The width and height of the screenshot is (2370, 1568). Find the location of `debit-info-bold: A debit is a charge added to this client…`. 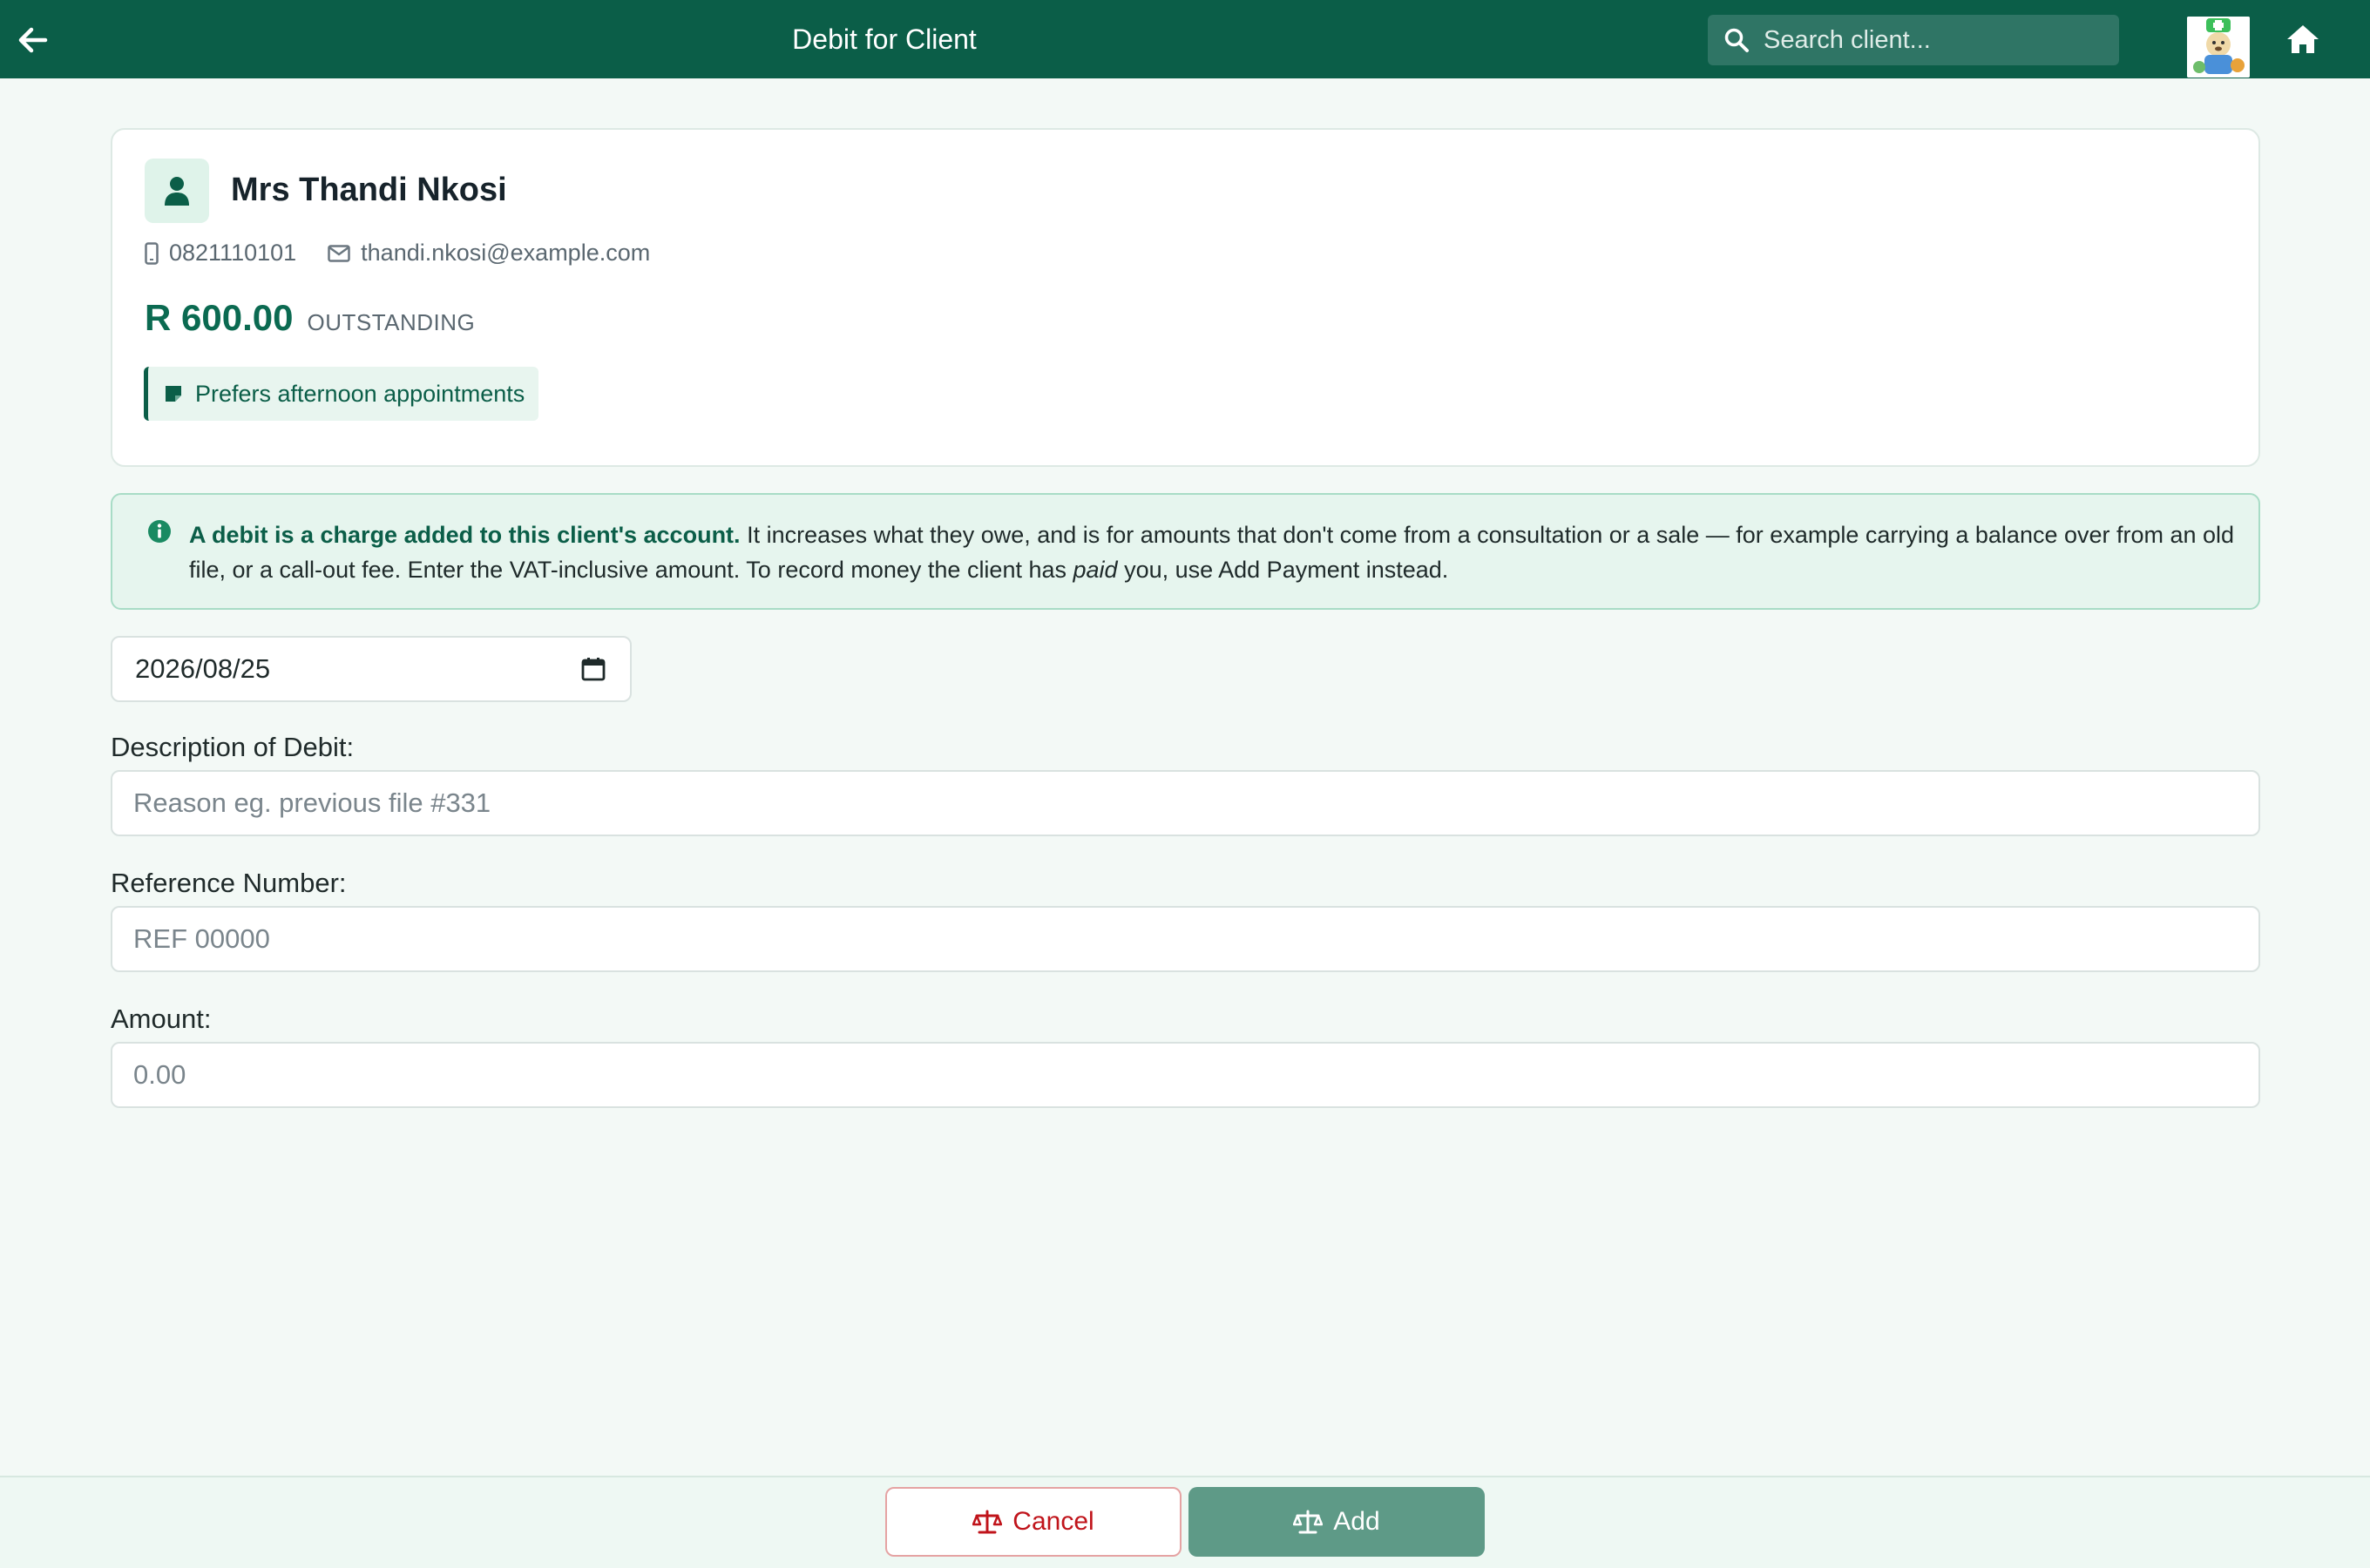

debit-info-bold: A debit is a charge added to this client… is located at coordinates (465, 535).